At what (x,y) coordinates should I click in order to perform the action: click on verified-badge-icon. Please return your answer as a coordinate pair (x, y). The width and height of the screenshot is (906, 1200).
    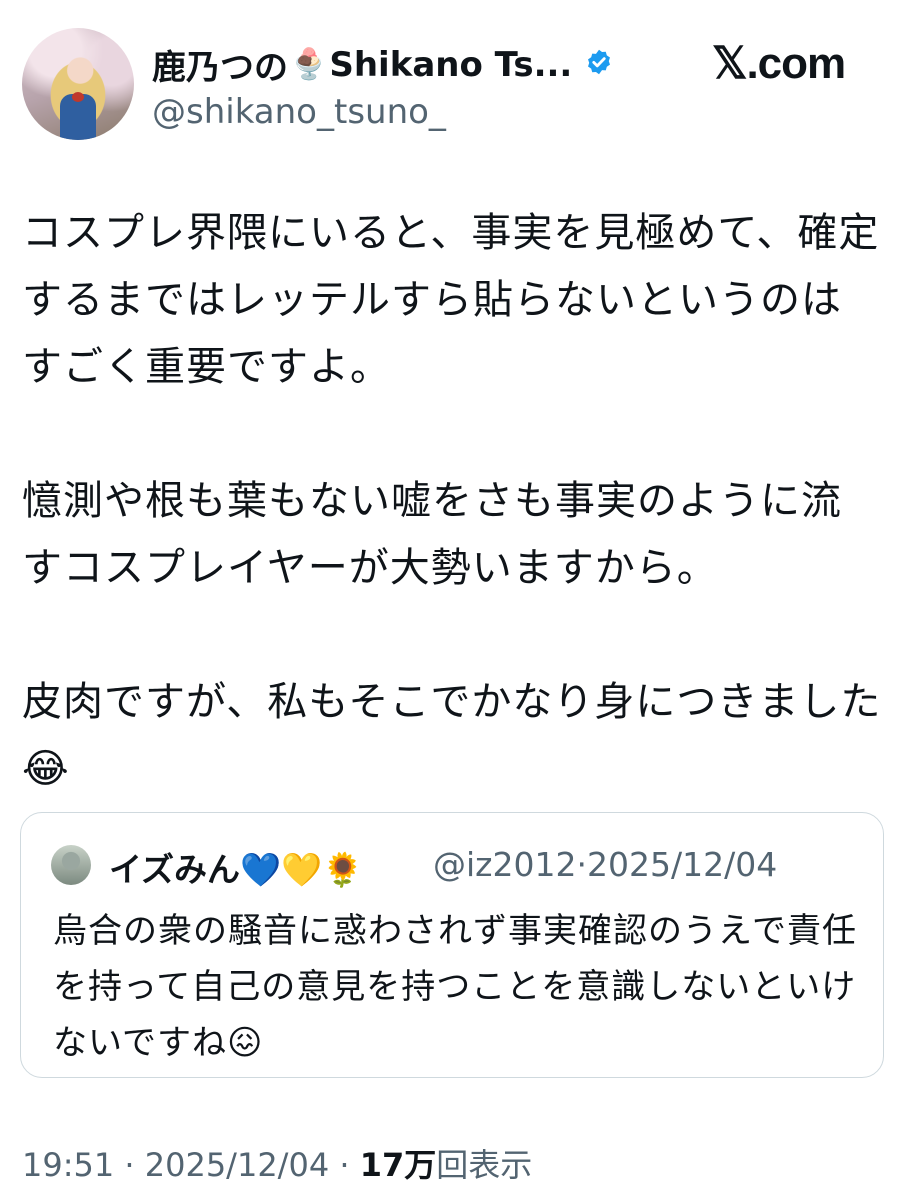
    Looking at the image, I should click on (599, 62).